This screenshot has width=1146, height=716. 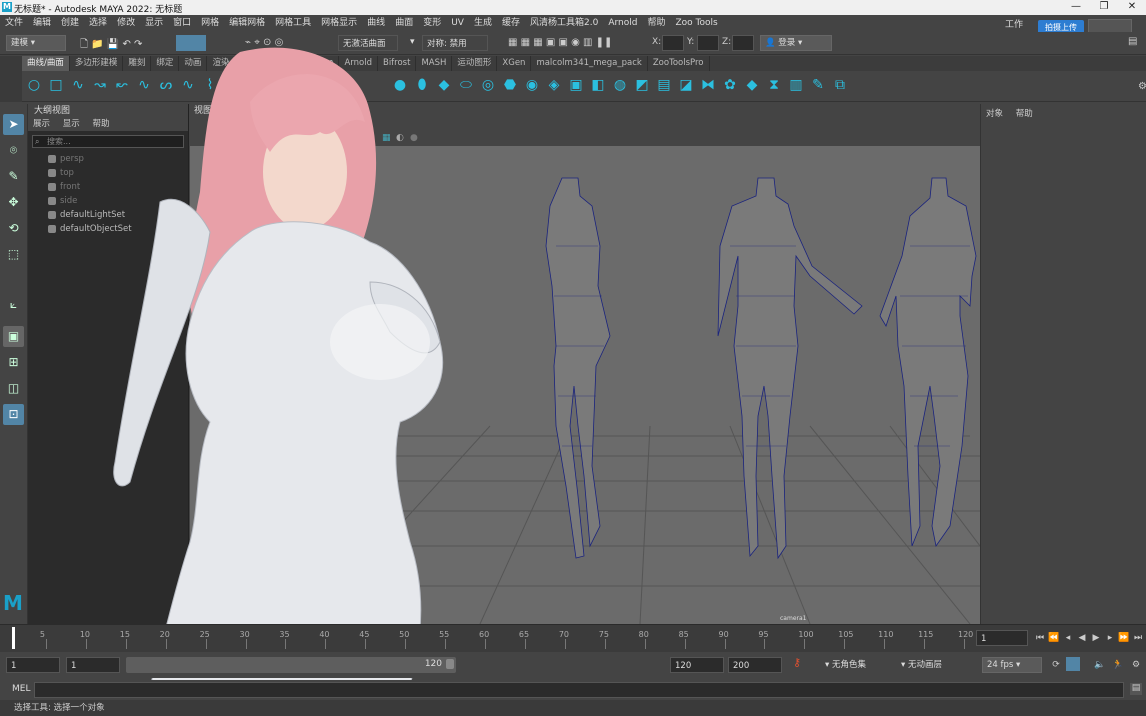 I want to click on square-icon: □, so click(x=56, y=85).